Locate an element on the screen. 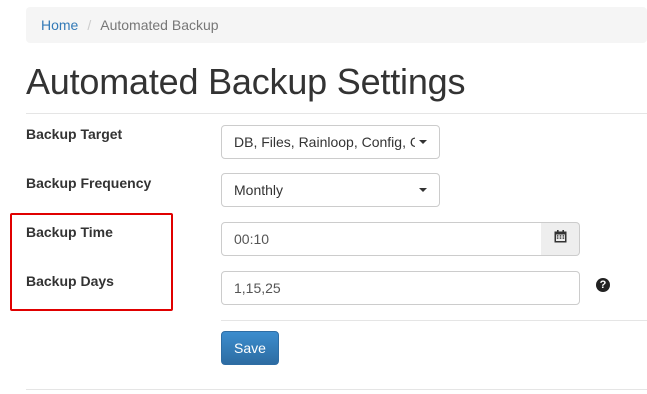 The height and width of the screenshot is (394, 647). title-divider is located at coordinates (336, 113).